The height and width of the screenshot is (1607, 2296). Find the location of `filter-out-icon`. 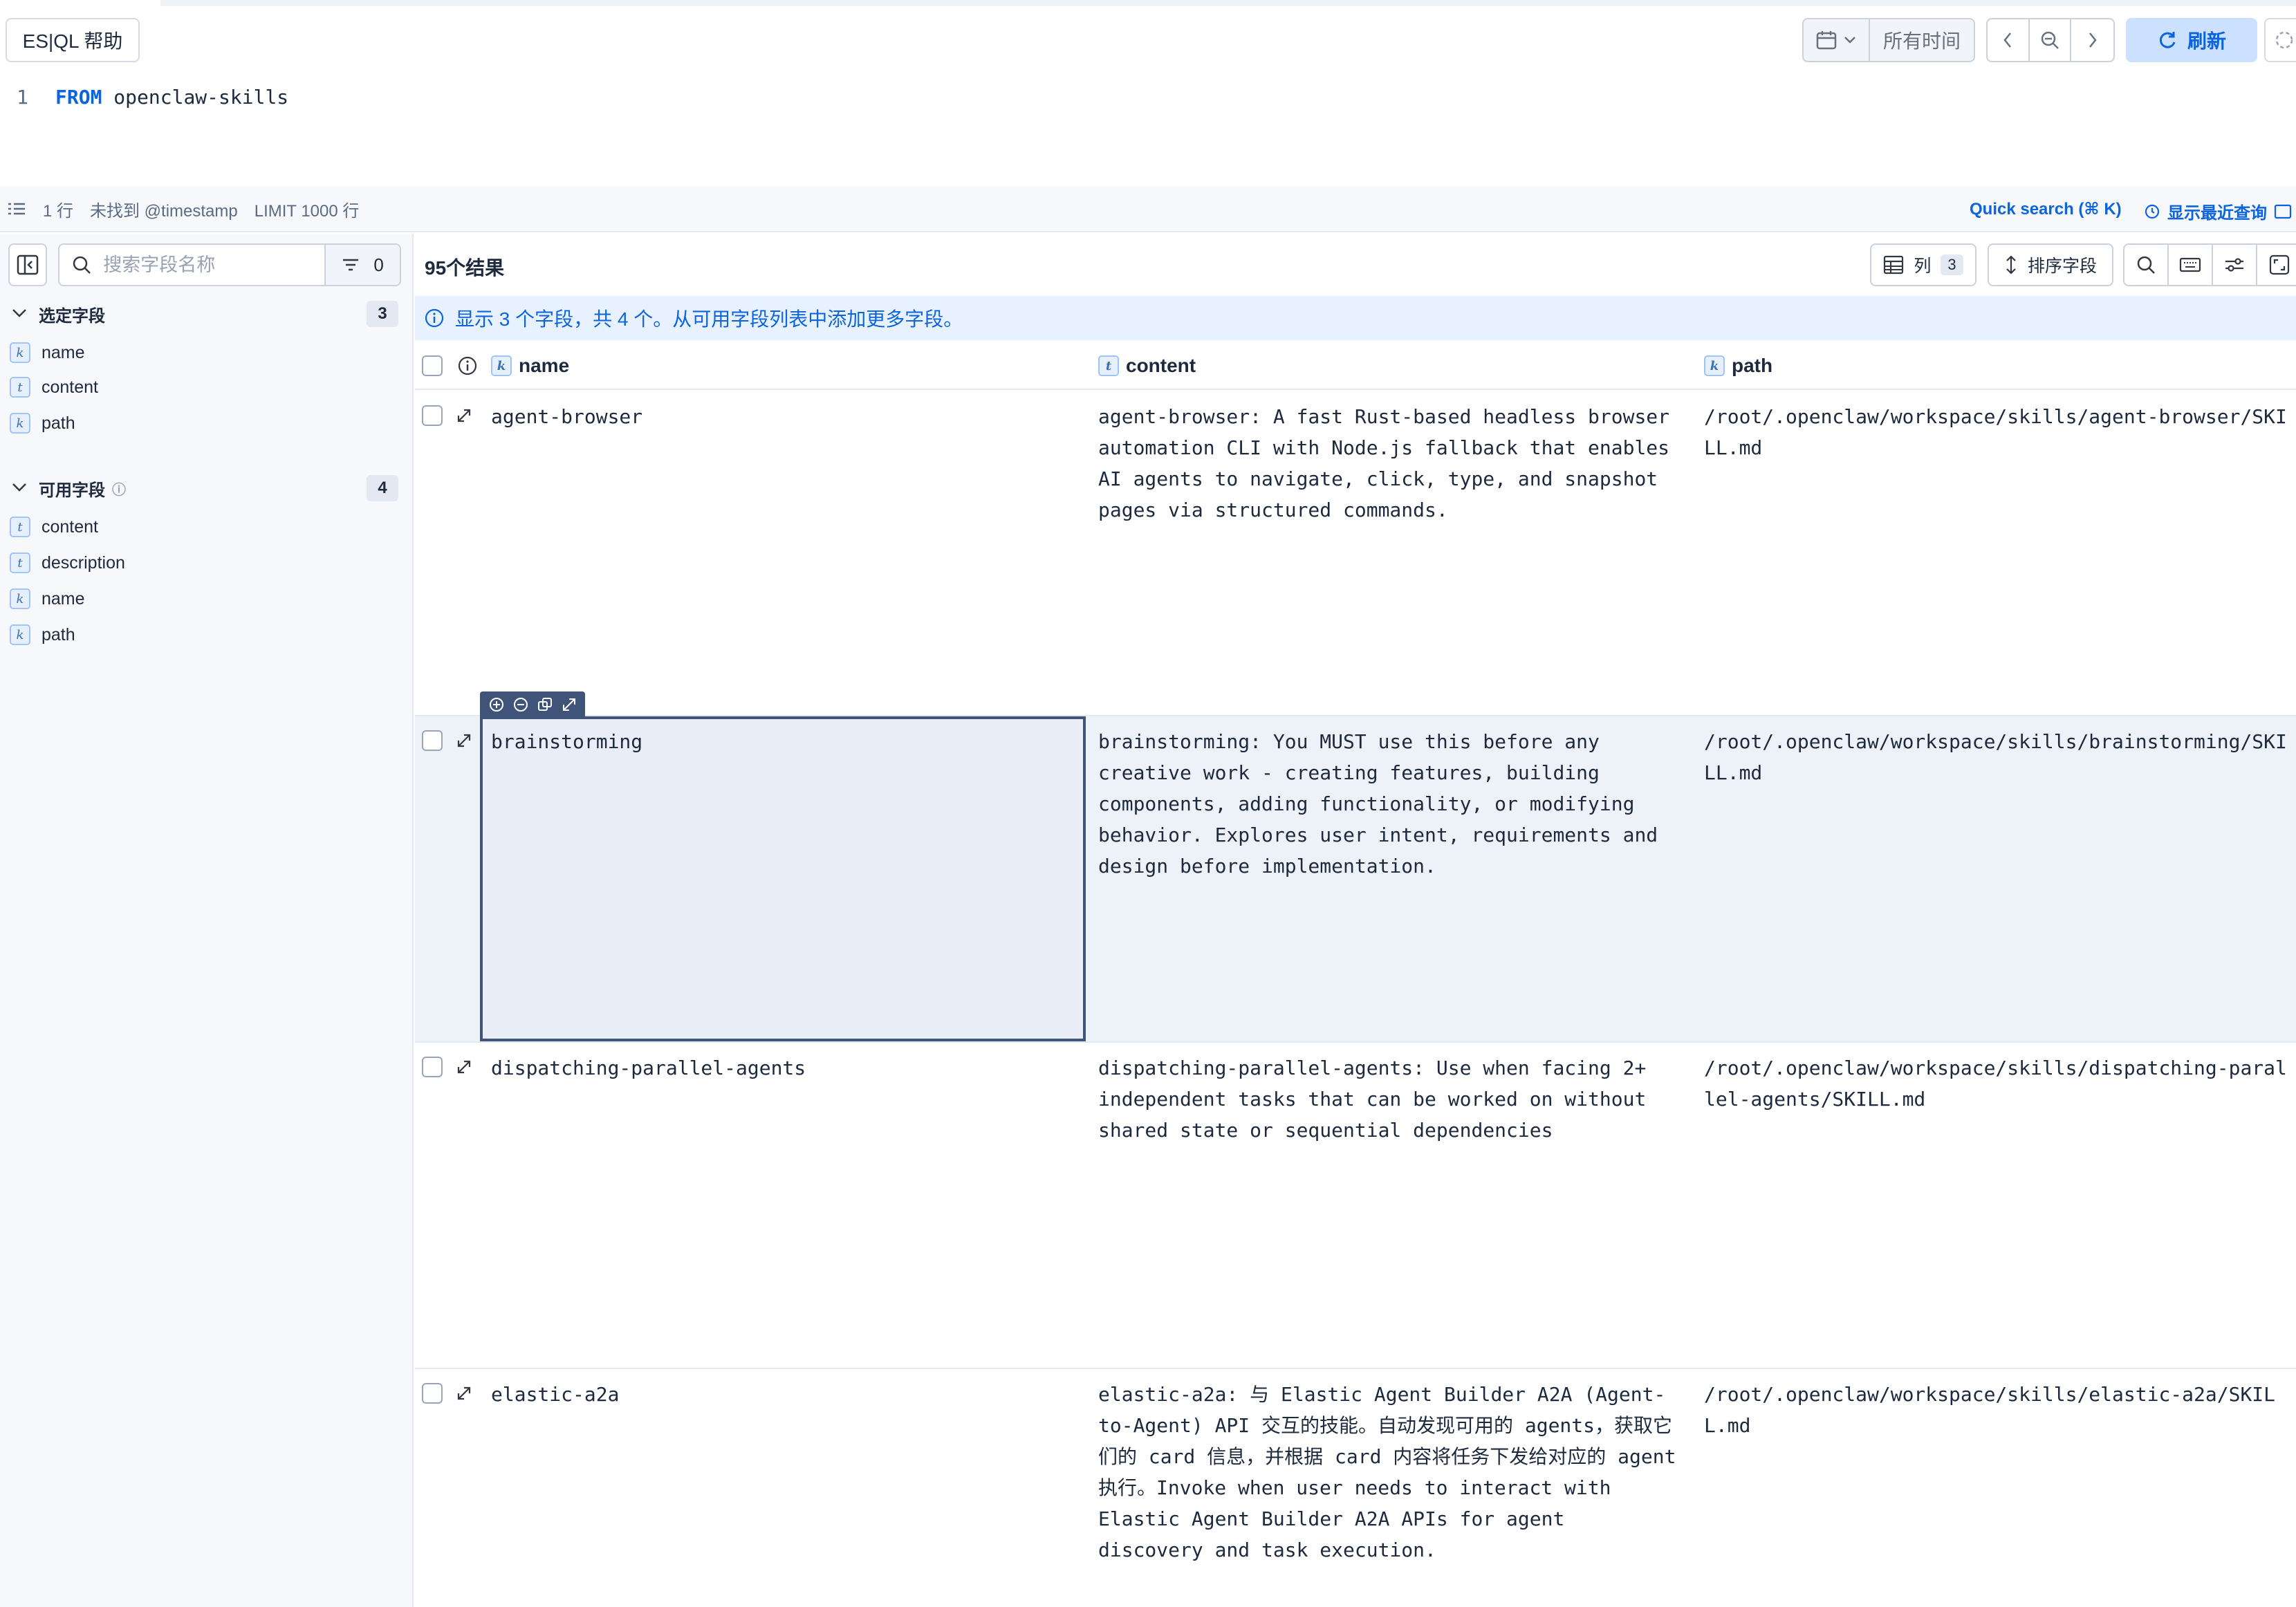

filter-out-icon is located at coordinates (521, 705).